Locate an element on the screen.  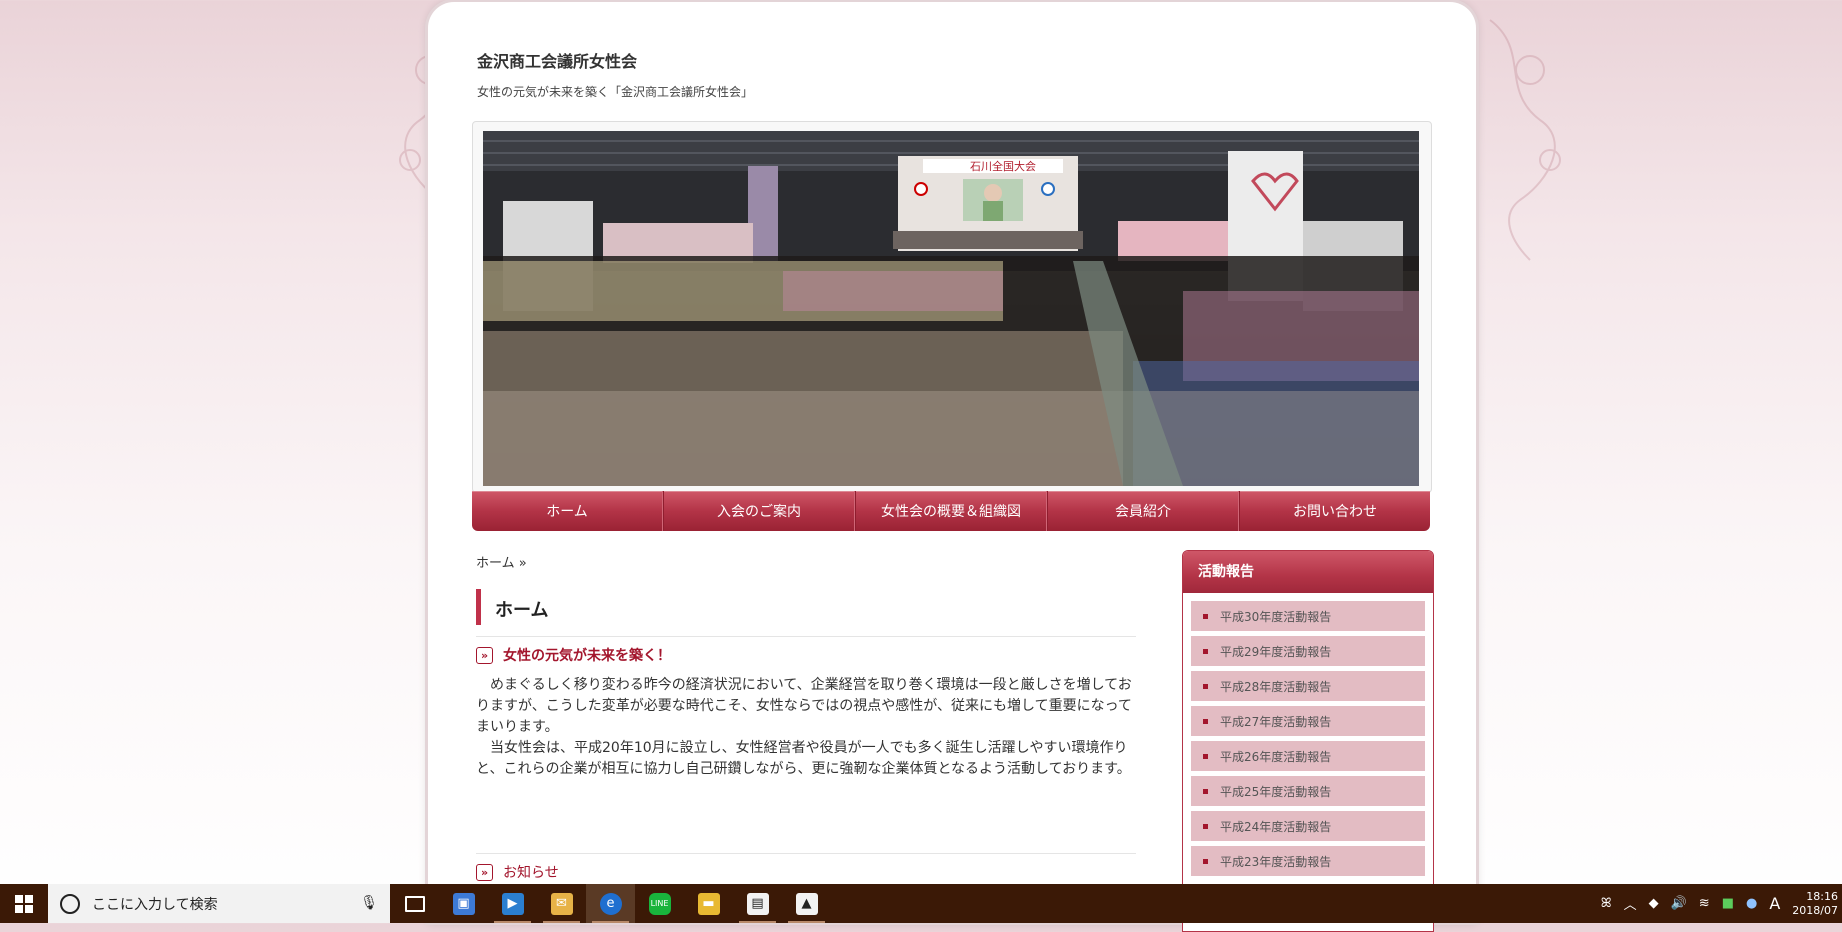
activity-report-link: 平成30年度活動報告 is located at coordinates (1308, 616).